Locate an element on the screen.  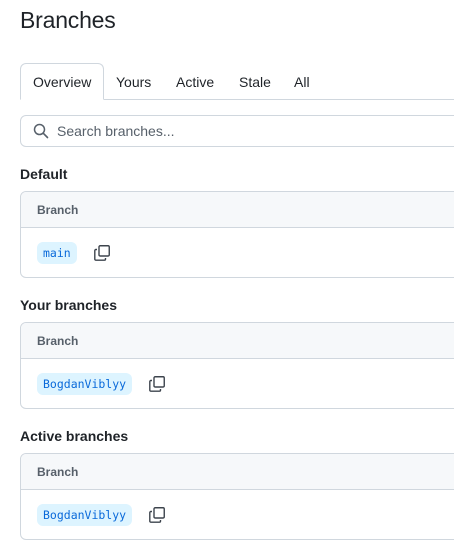
tab-all: All is located at coordinates (302, 81).